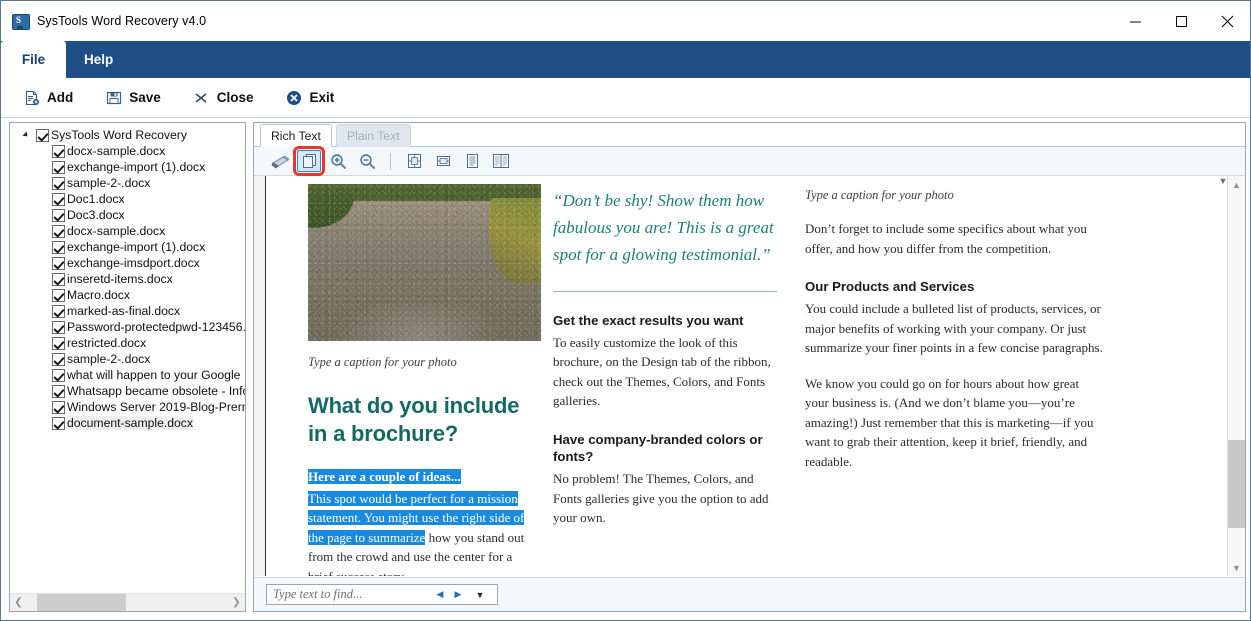 Image resolution: width=1251 pixels, height=621 pixels. Describe the element at coordinates (346, 594) in the screenshot. I see `search-input` at that location.